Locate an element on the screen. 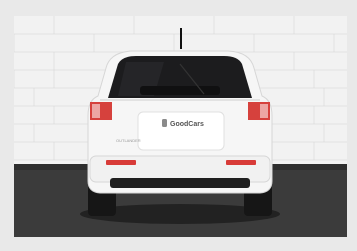  plate-recess is located at coordinates (181, 131).